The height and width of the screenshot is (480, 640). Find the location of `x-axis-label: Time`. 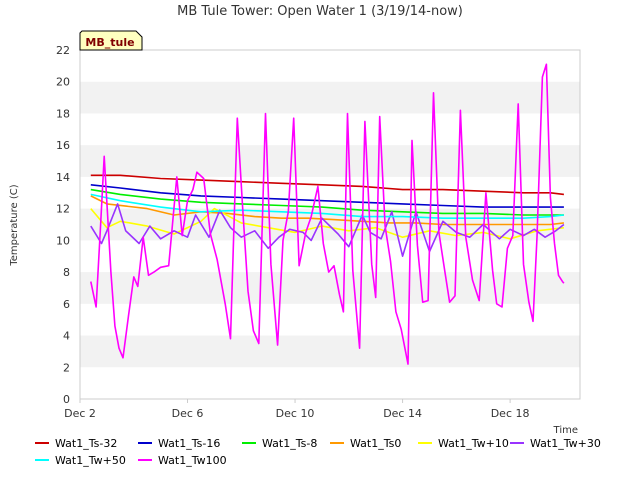

x-axis-label: Time is located at coordinates (565, 430).